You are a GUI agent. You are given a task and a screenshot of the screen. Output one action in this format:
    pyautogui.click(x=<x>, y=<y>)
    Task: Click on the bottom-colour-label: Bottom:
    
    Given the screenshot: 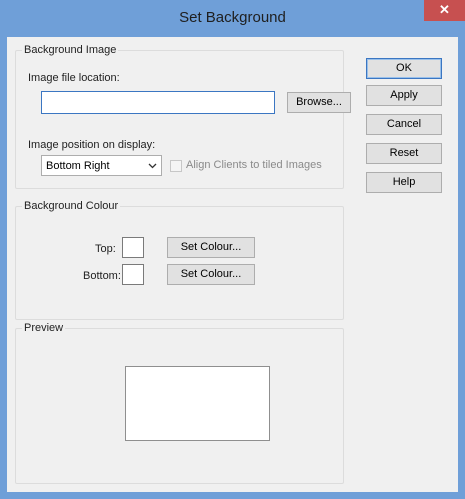 What is the action you would take?
    pyautogui.click(x=102, y=276)
    